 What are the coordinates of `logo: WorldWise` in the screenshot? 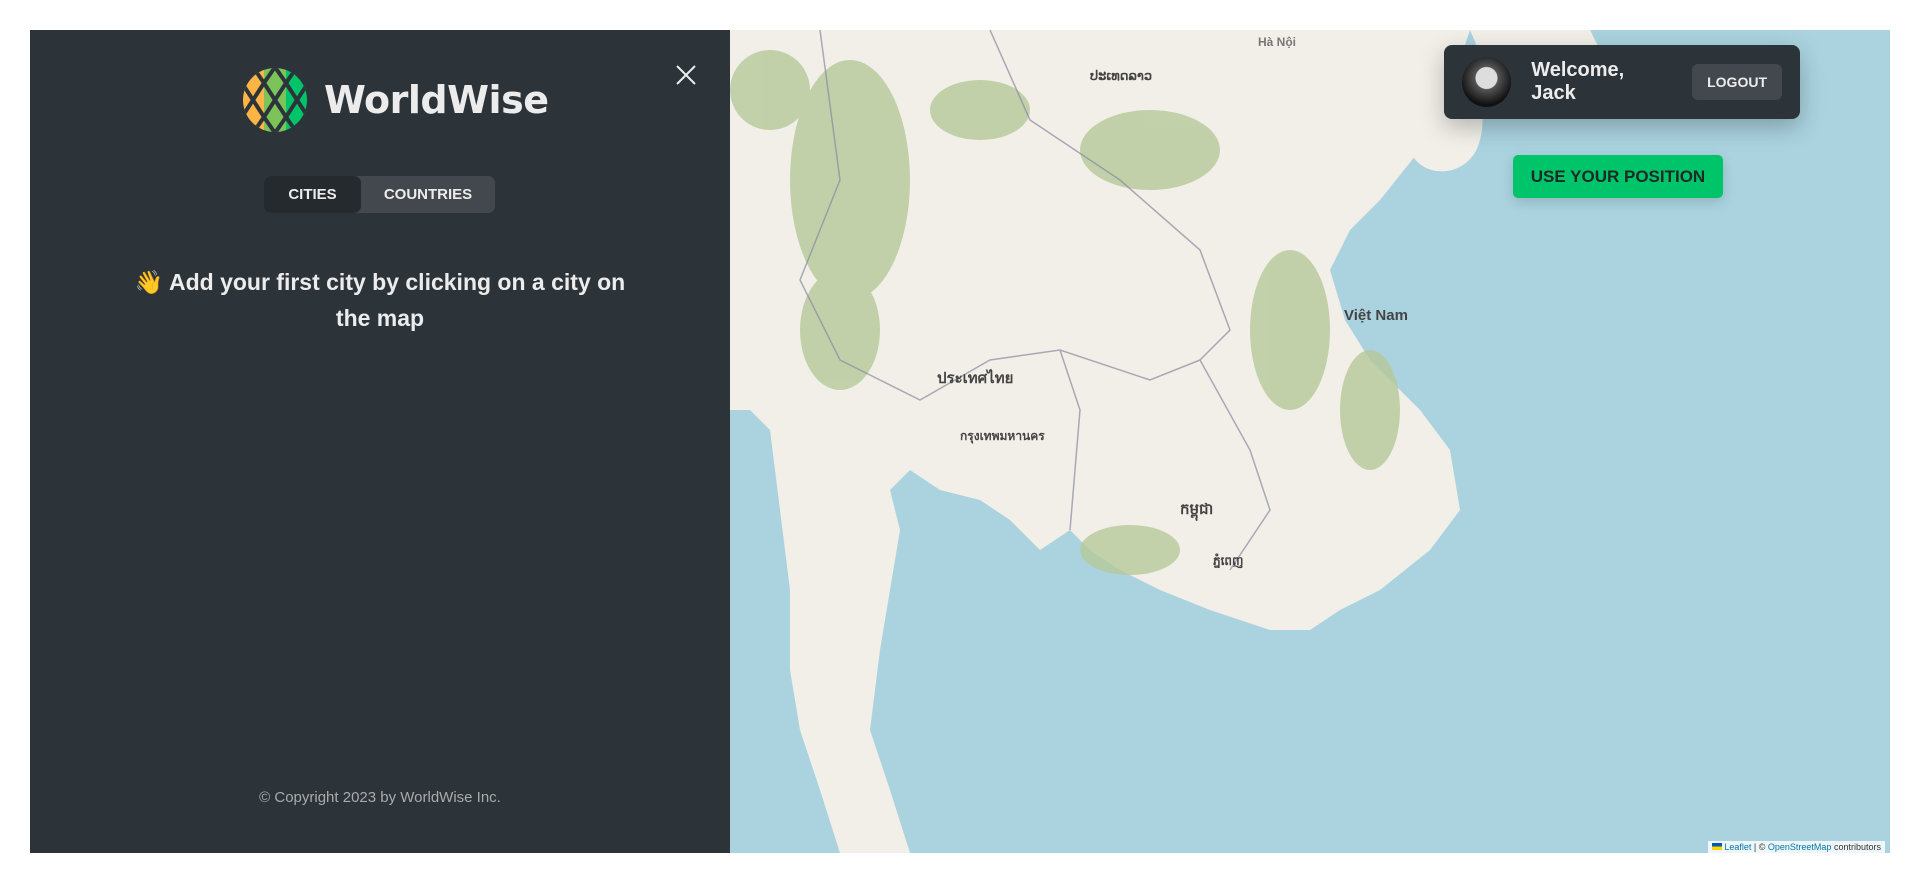 It's located at (395, 100).